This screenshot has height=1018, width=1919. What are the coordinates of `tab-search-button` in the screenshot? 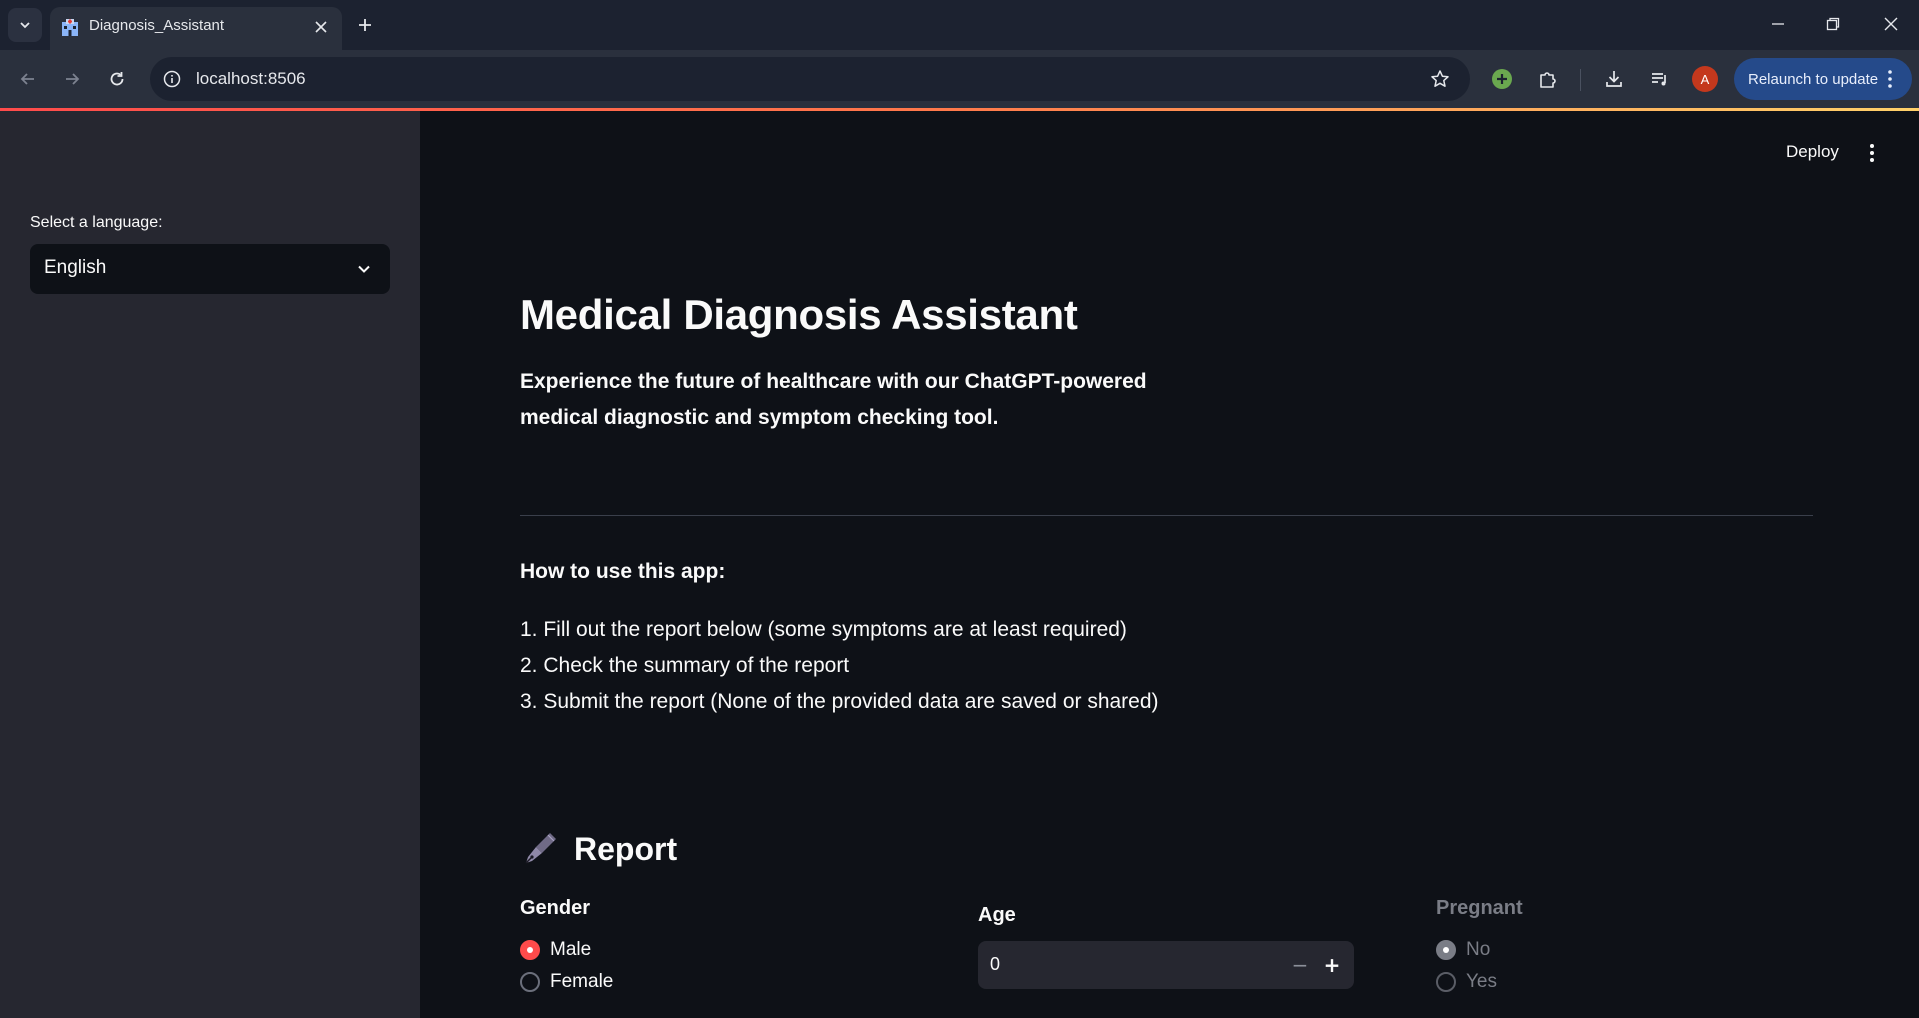 It's located at (25, 25).